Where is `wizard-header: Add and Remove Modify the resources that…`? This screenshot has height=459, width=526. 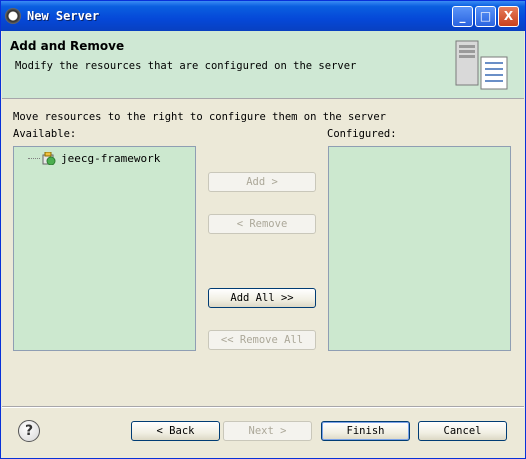
wizard-header: Add and Remove Modify the resources that… is located at coordinates (263, 65).